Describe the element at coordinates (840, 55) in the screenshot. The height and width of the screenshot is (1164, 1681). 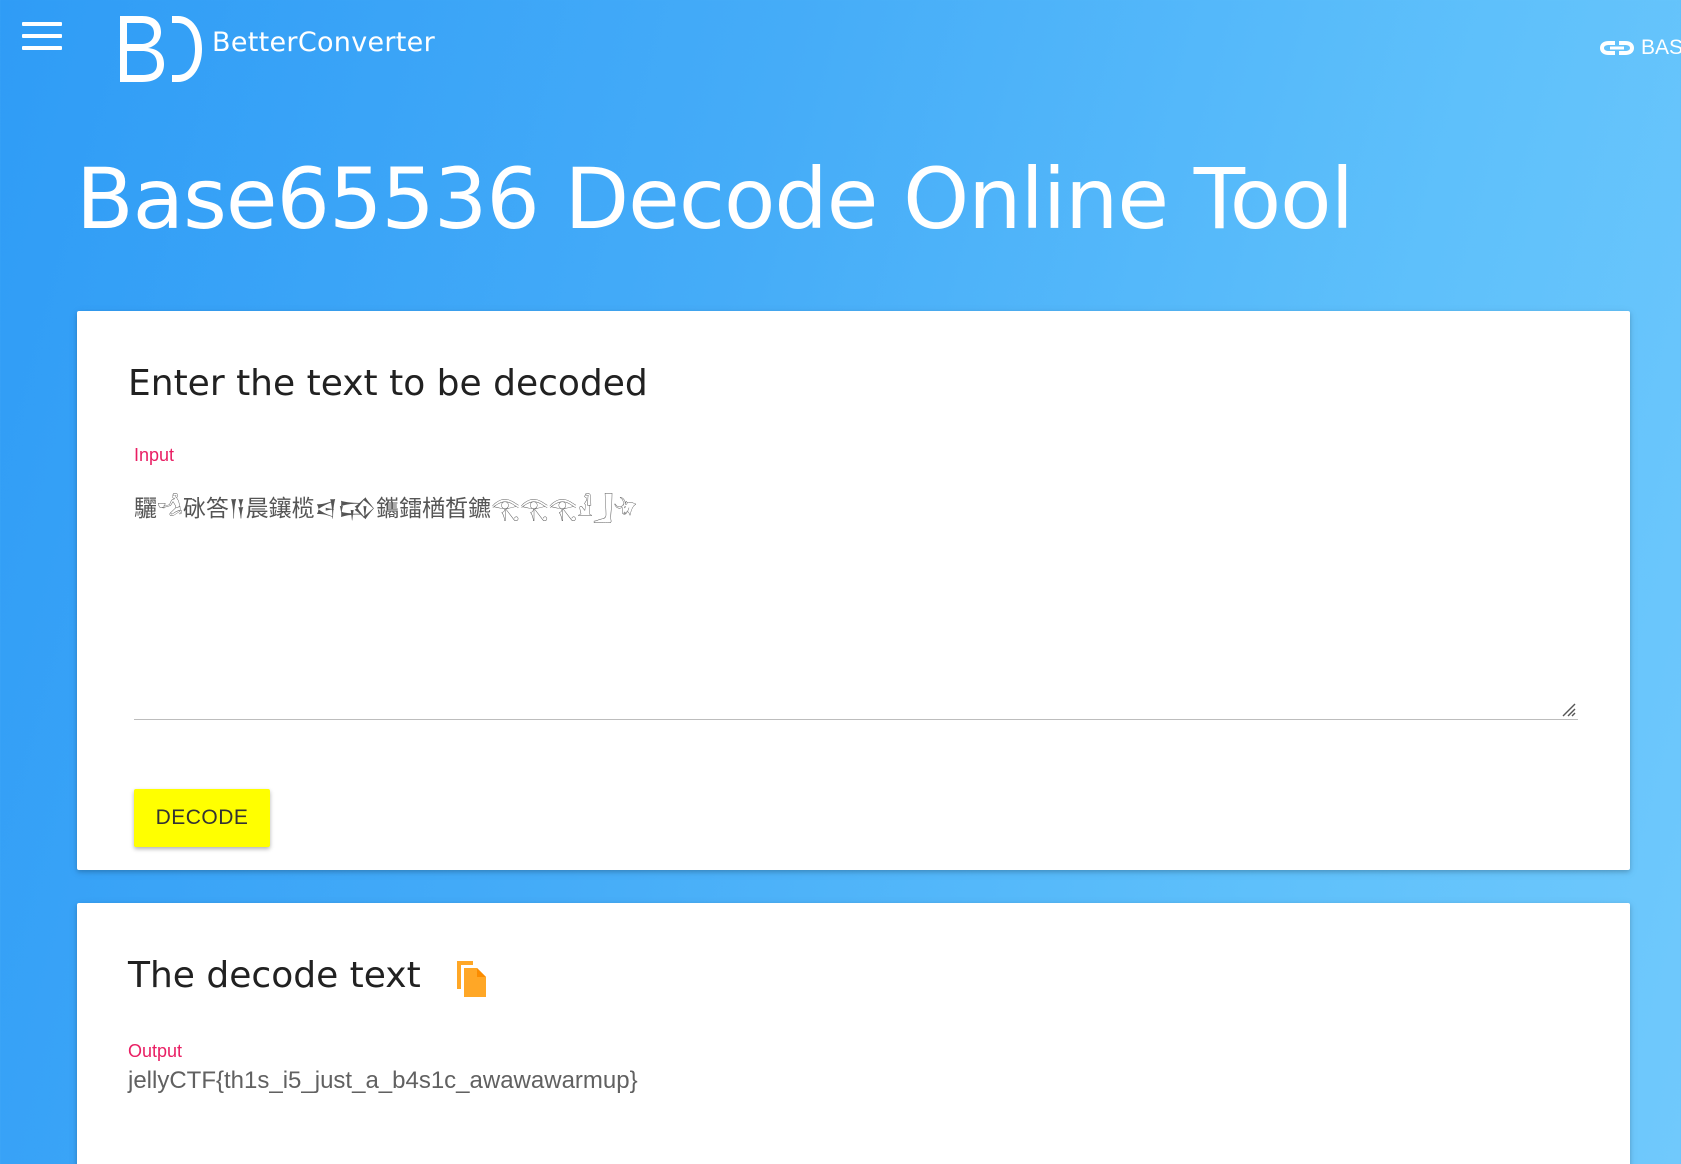
I see `top-bar: BetterConverter BASE65536` at that location.